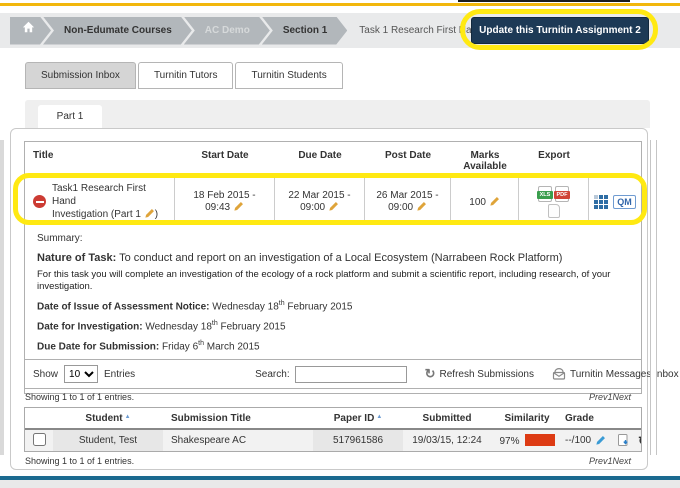 The image size is (680, 488). I want to click on breadcrumb-home, so click(30, 31).